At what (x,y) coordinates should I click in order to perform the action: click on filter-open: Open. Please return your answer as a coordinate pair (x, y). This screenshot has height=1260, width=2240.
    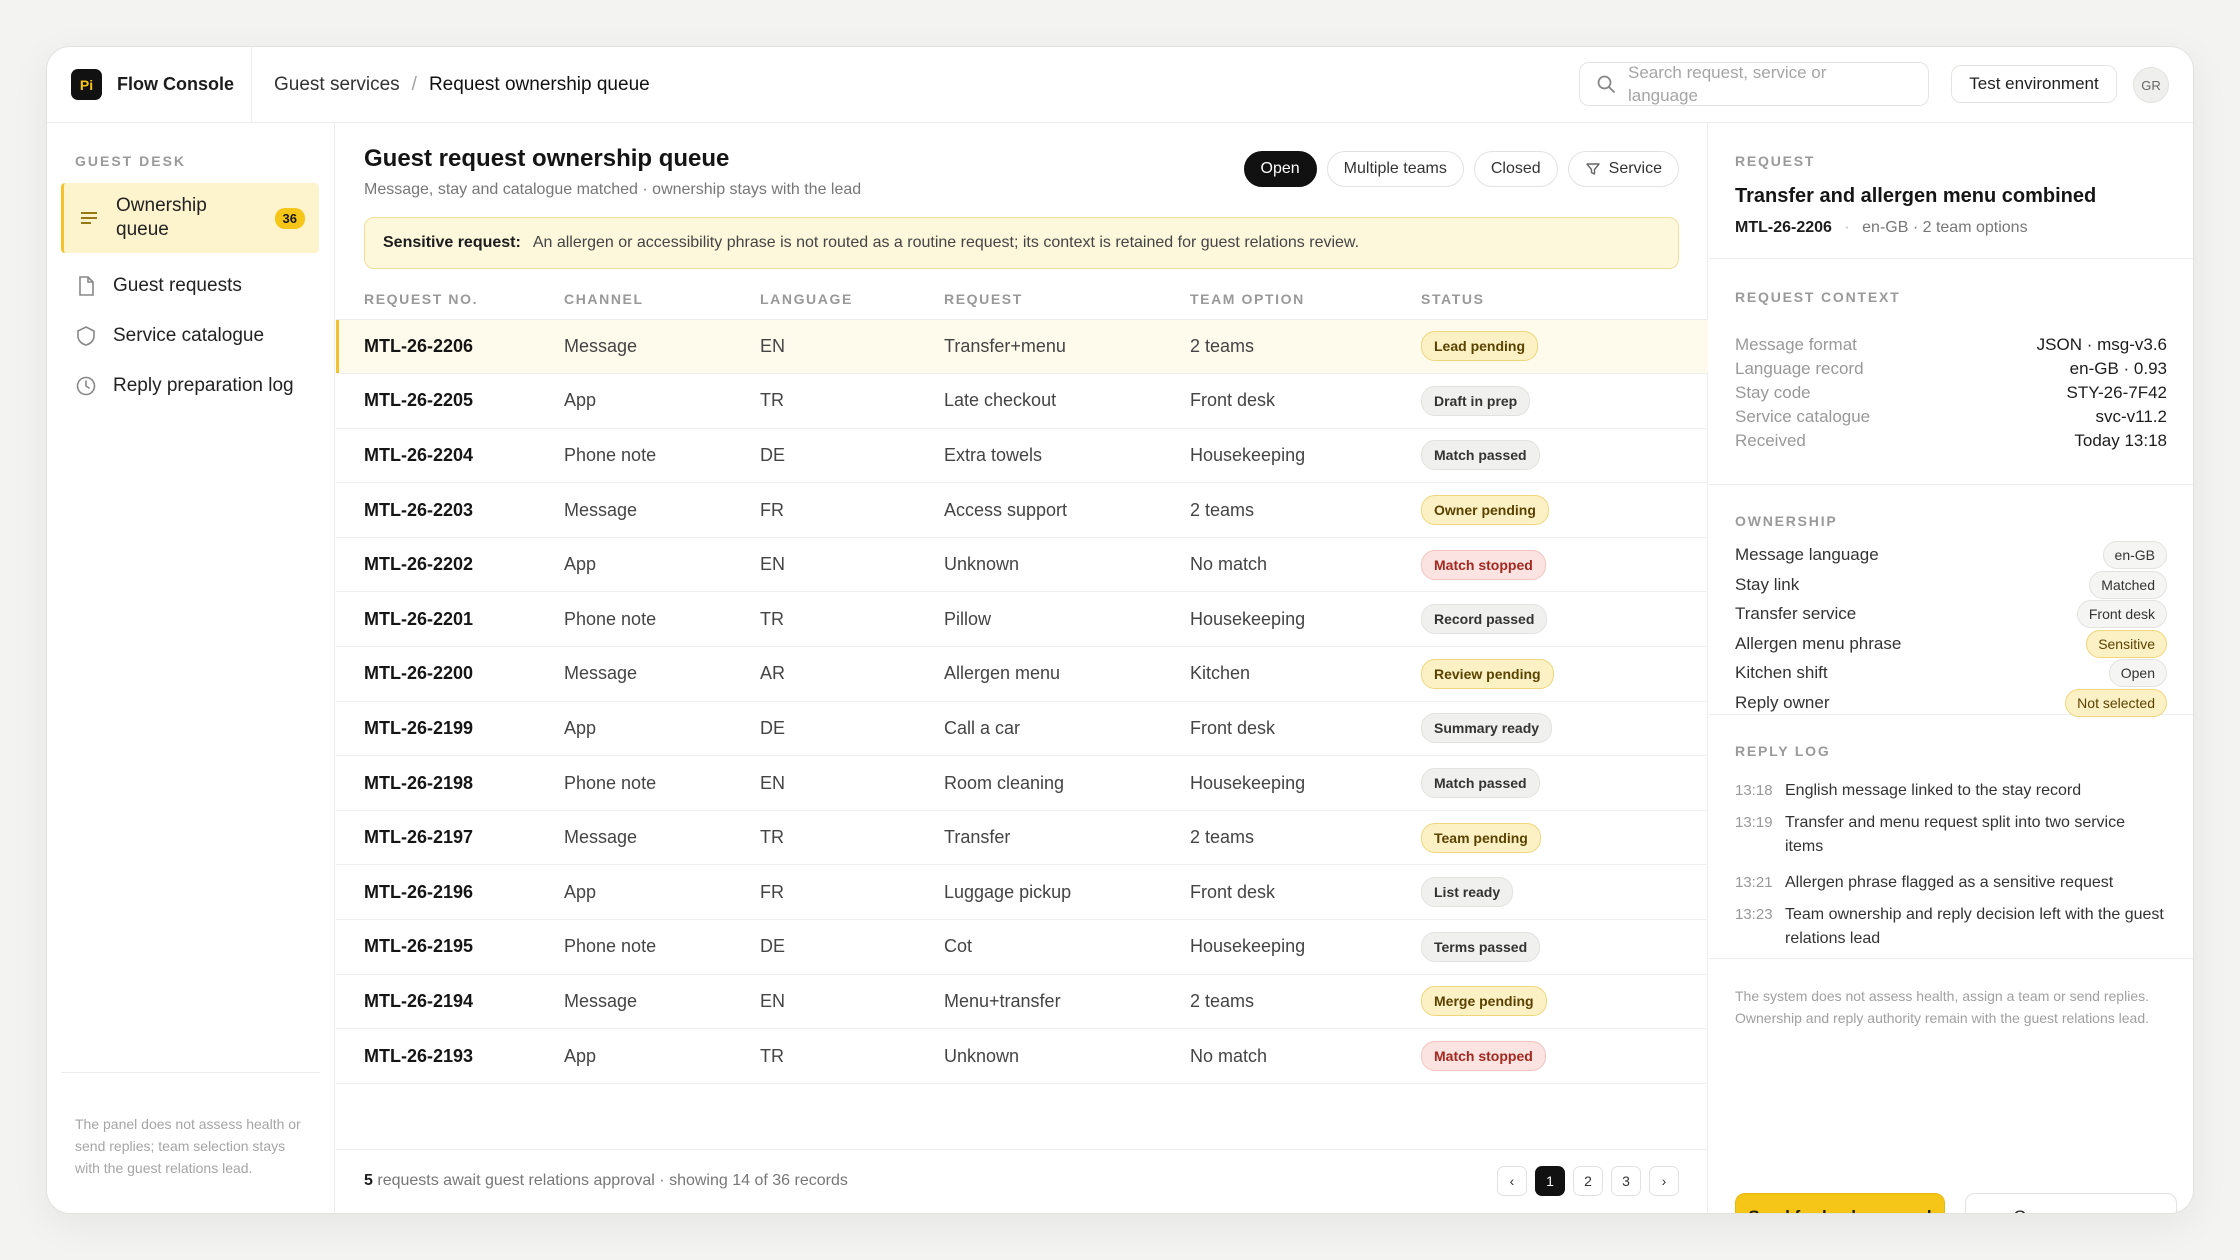
    Looking at the image, I should click on (1280, 169).